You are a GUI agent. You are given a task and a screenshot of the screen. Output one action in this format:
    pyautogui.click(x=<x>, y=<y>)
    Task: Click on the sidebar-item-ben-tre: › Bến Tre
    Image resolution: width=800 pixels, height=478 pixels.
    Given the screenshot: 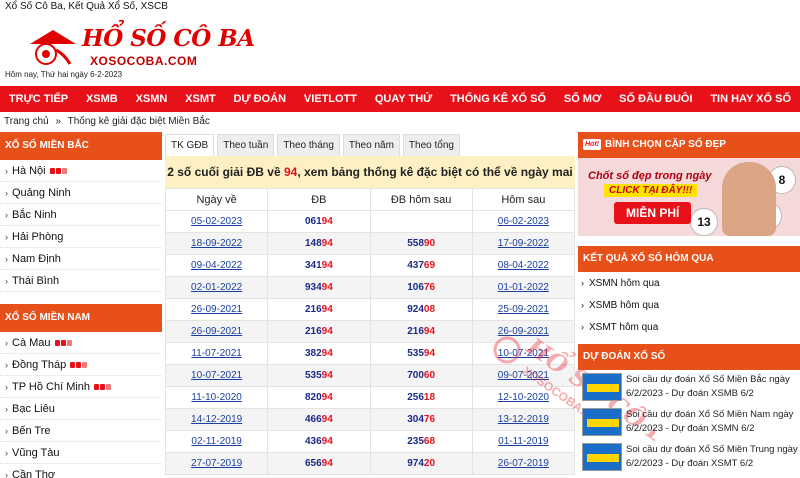 What is the action you would take?
    pyautogui.click(x=81, y=431)
    